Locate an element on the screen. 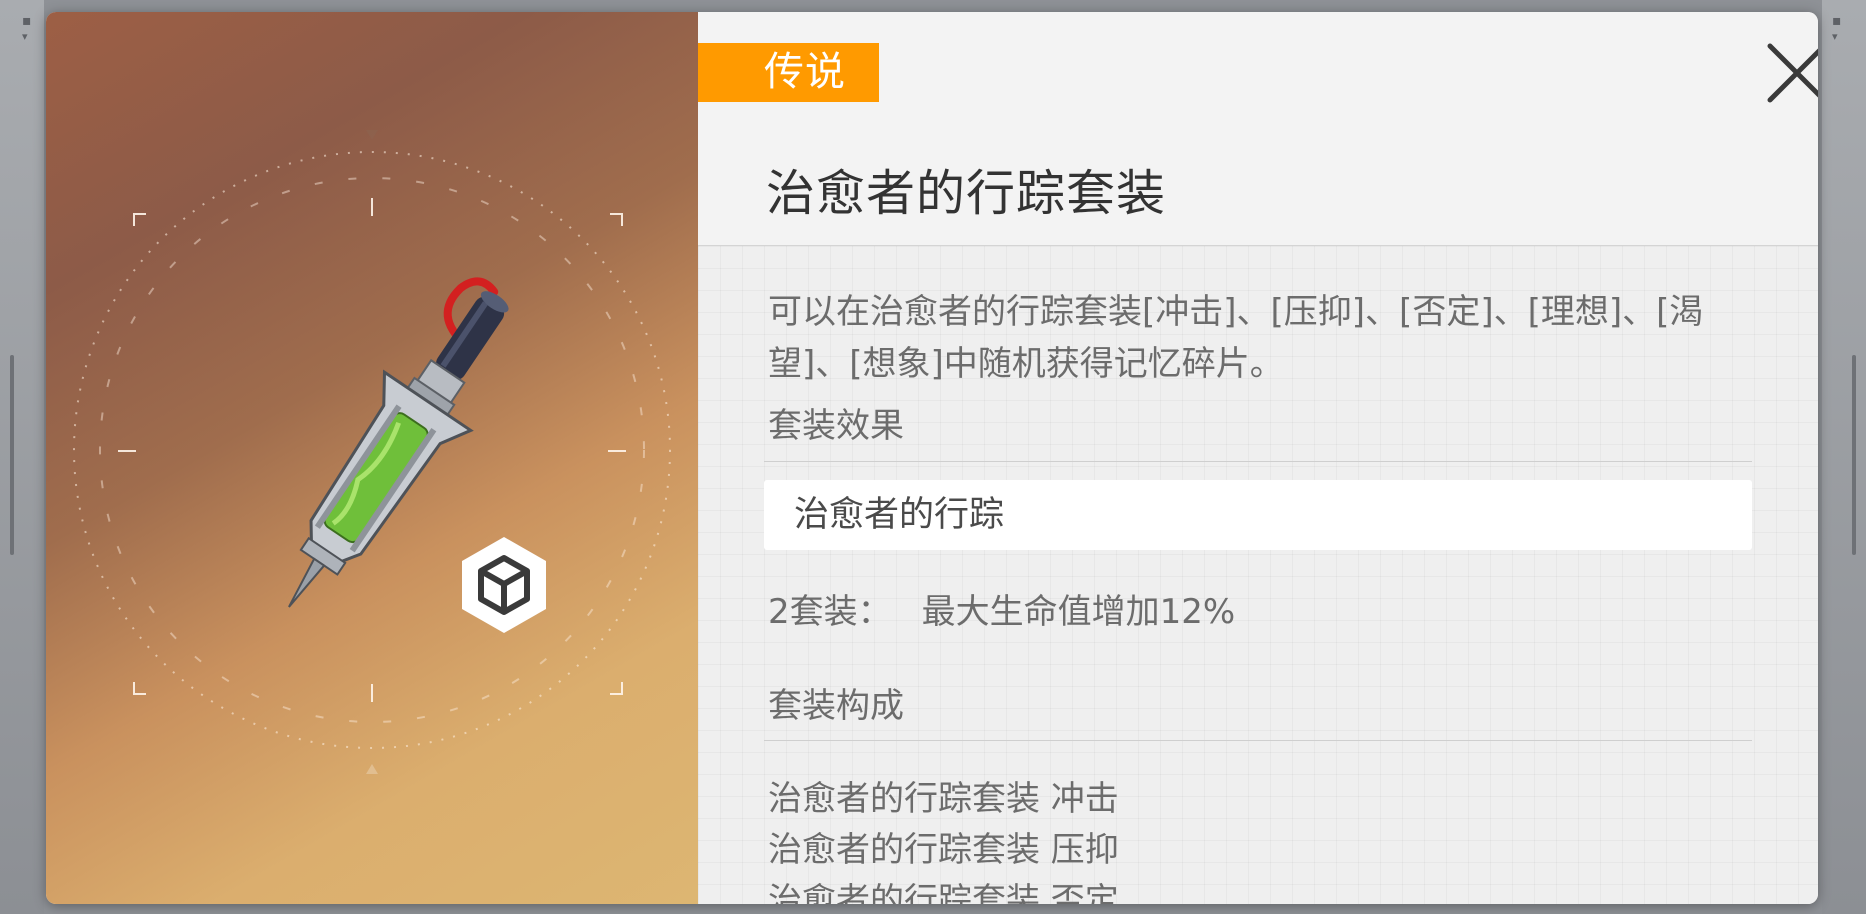 The height and width of the screenshot is (914, 1866). item-title: 治愈者的行踪套装 is located at coordinates (966, 193).